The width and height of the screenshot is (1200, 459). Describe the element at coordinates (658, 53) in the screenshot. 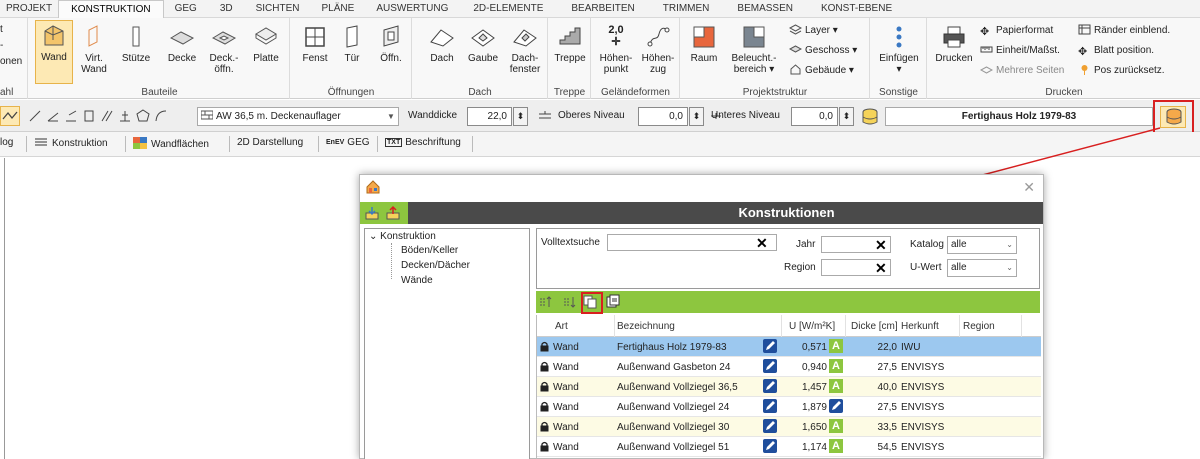

I see `hoehenzug-button: Höhen- zug` at that location.